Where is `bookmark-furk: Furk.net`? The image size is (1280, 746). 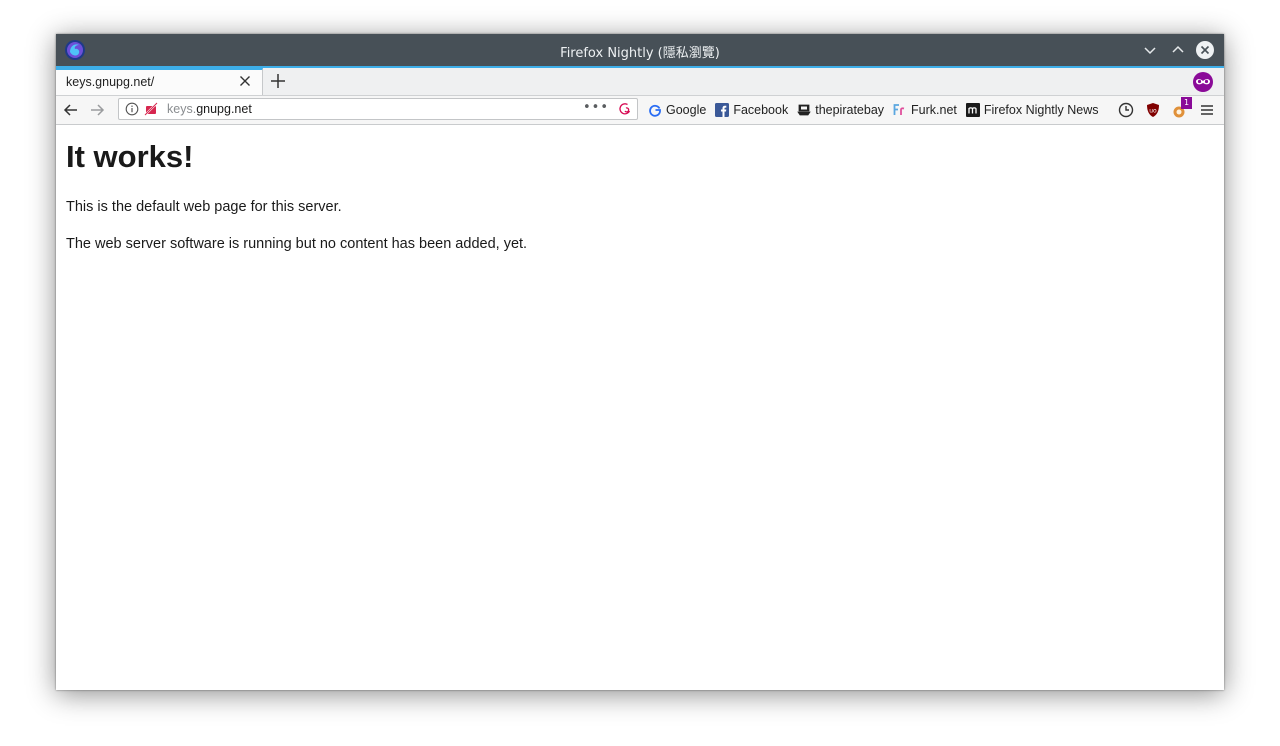
bookmark-furk: Furk.net is located at coordinates (925, 110).